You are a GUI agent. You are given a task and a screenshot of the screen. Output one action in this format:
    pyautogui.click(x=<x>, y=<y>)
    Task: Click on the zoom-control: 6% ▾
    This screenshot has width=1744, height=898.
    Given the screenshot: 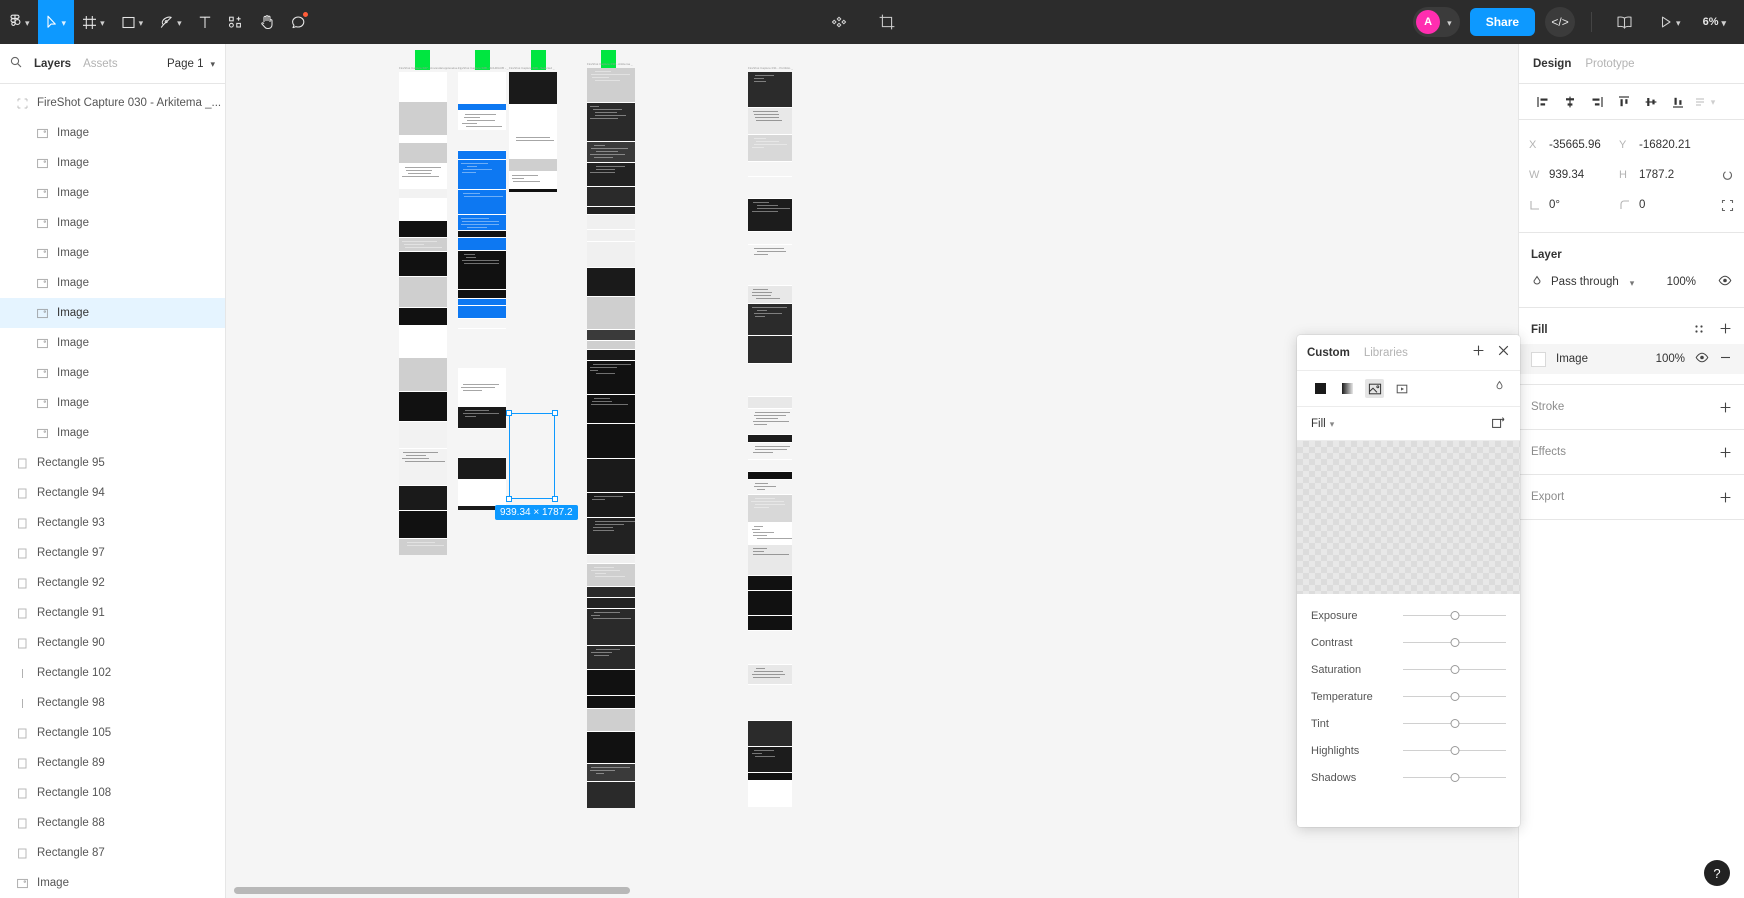 What is the action you would take?
    pyautogui.click(x=1714, y=22)
    